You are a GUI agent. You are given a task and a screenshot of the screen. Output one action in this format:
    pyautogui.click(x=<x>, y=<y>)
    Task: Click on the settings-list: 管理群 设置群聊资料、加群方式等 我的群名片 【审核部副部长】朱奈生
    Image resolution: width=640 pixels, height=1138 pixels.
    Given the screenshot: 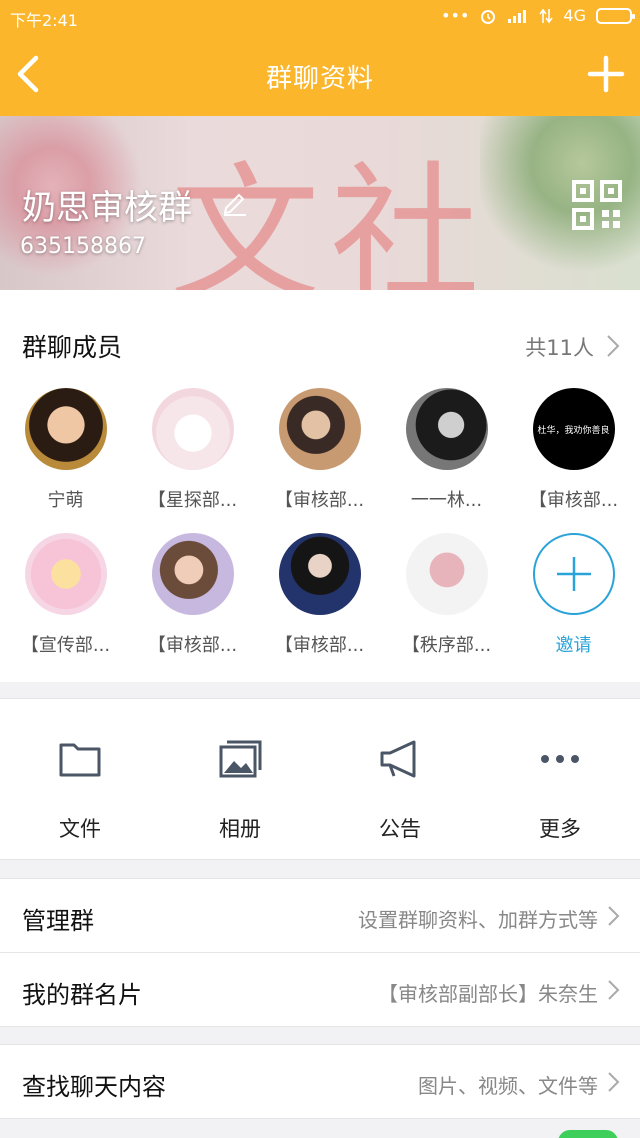 What is the action you would take?
    pyautogui.click(x=320, y=952)
    